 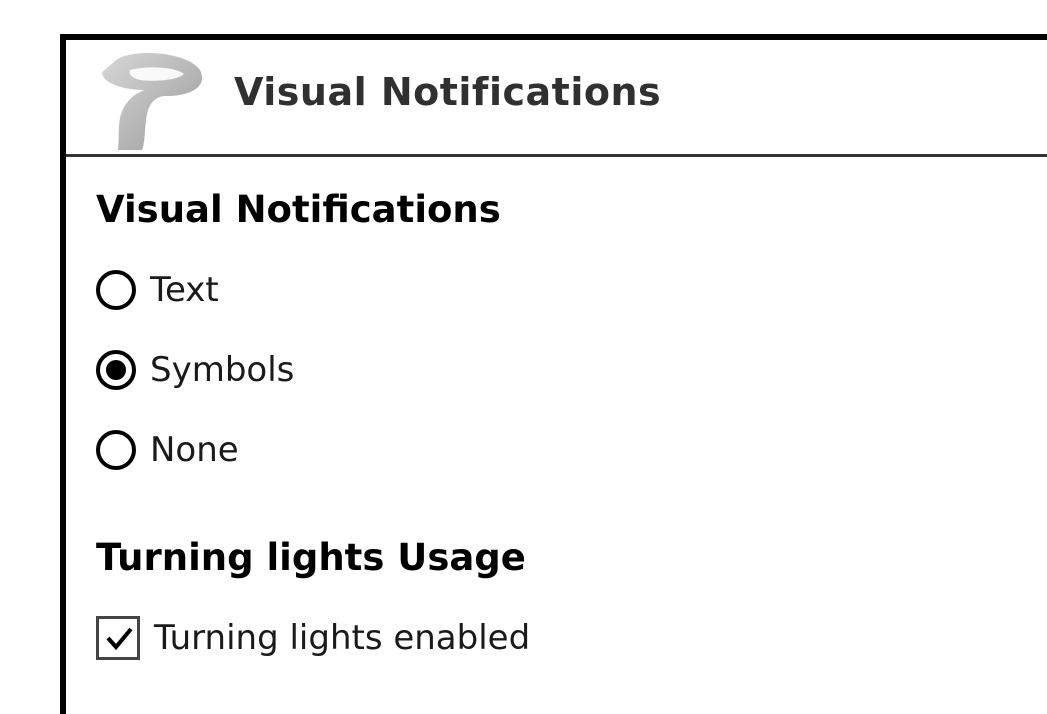 I want to click on turning-lights-label: Turning lights enabled, so click(x=342, y=638).